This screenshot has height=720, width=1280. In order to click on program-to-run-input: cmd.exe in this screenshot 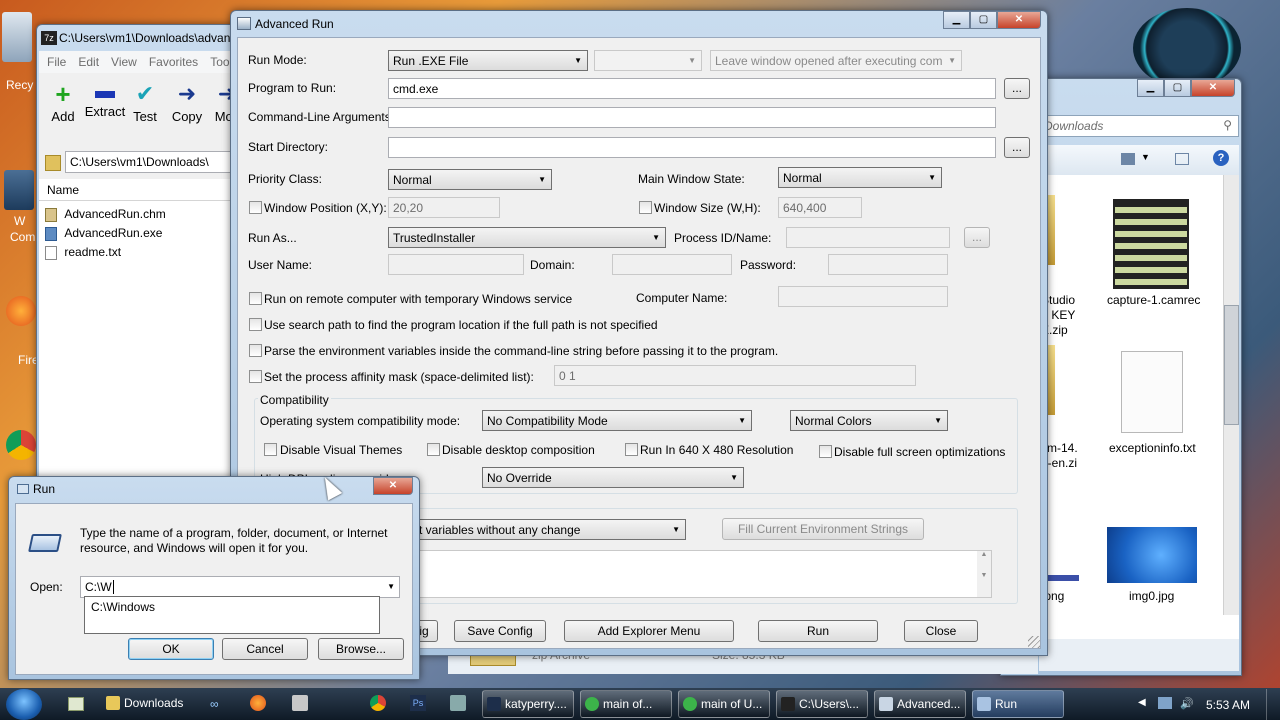, I will do `click(692, 88)`.